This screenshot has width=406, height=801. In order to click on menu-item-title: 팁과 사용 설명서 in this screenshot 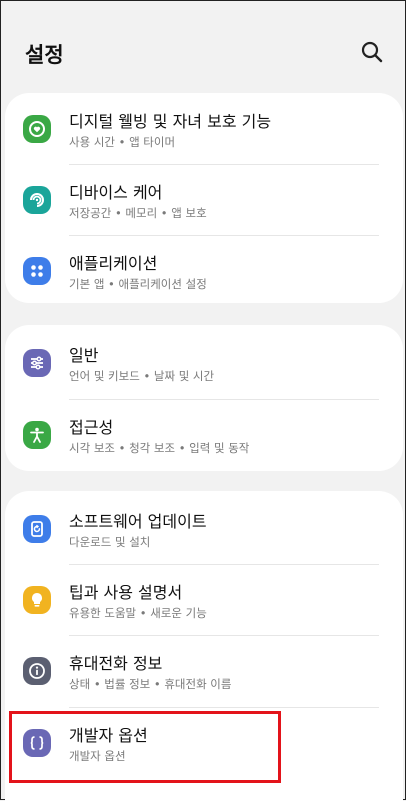, I will do `click(126, 592)`.